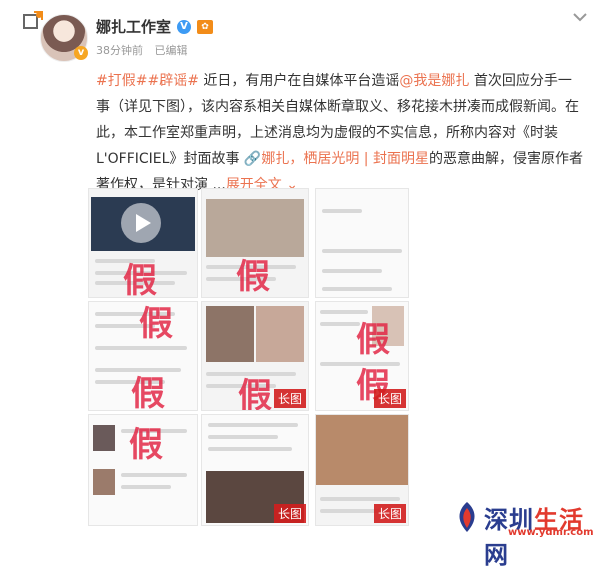 This screenshot has height=570, width=602. What do you see at coordinates (255, 243) in the screenshot?
I see `image-thumb-2: 假` at bounding box center [255, 243].